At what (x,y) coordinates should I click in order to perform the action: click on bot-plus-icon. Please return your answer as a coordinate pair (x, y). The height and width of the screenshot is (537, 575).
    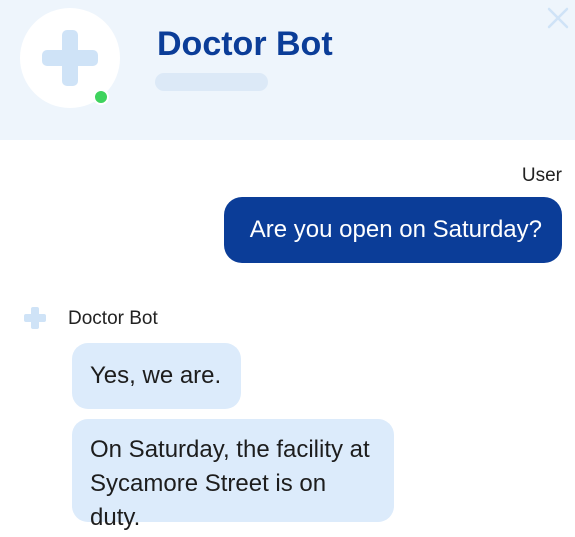
    Looking at the image, I should click on (35, 318).